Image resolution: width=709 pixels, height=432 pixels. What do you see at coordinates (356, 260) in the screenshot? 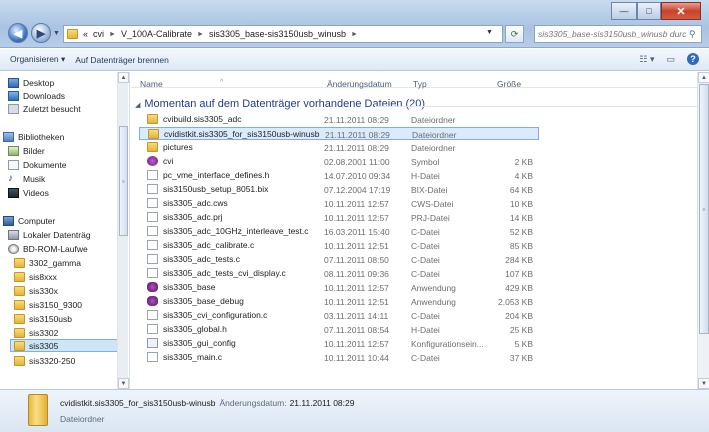
I see `file-date: 07.11.2011 08:50` at bounding box center [356, 260].